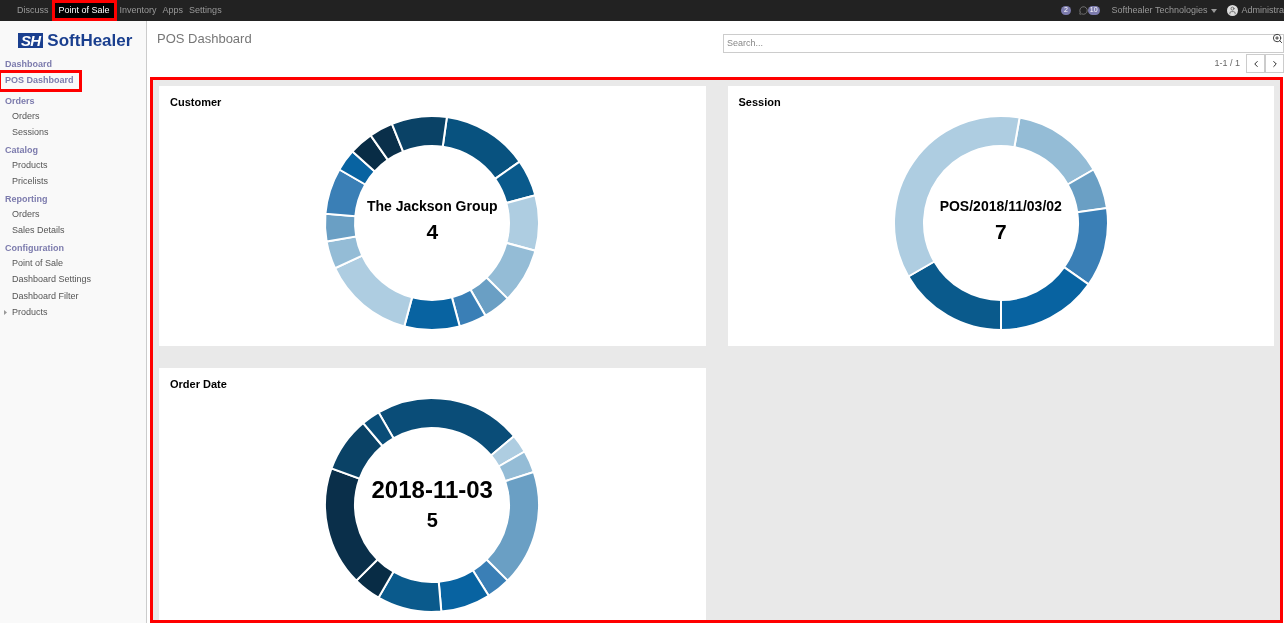 Image resolution: width=1284 pixels, height=623 pixels. Describe the element at coordinates (73, 150) in the screenshot. I see `menu-section: Catalog` at that location.